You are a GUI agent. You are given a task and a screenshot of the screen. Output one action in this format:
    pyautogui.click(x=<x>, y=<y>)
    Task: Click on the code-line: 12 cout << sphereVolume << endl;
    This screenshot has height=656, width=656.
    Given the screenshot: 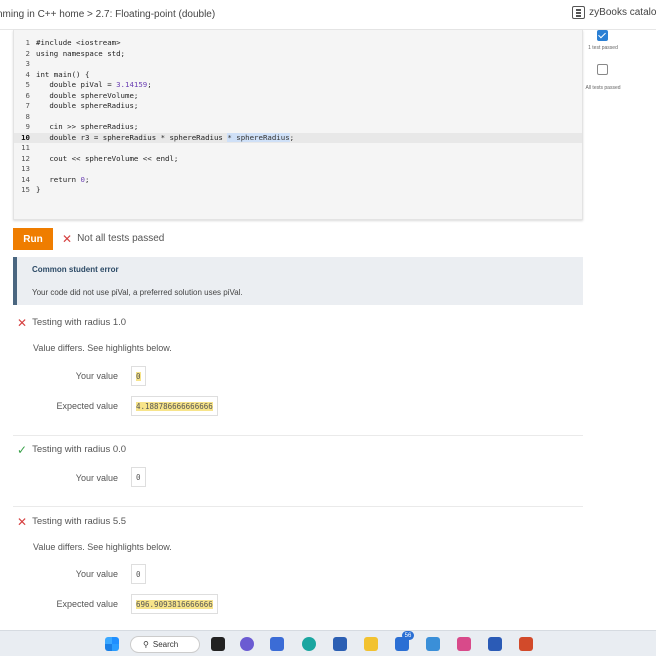 What is the action you would take?
    pyautogui.click(x=298, y=159)
    